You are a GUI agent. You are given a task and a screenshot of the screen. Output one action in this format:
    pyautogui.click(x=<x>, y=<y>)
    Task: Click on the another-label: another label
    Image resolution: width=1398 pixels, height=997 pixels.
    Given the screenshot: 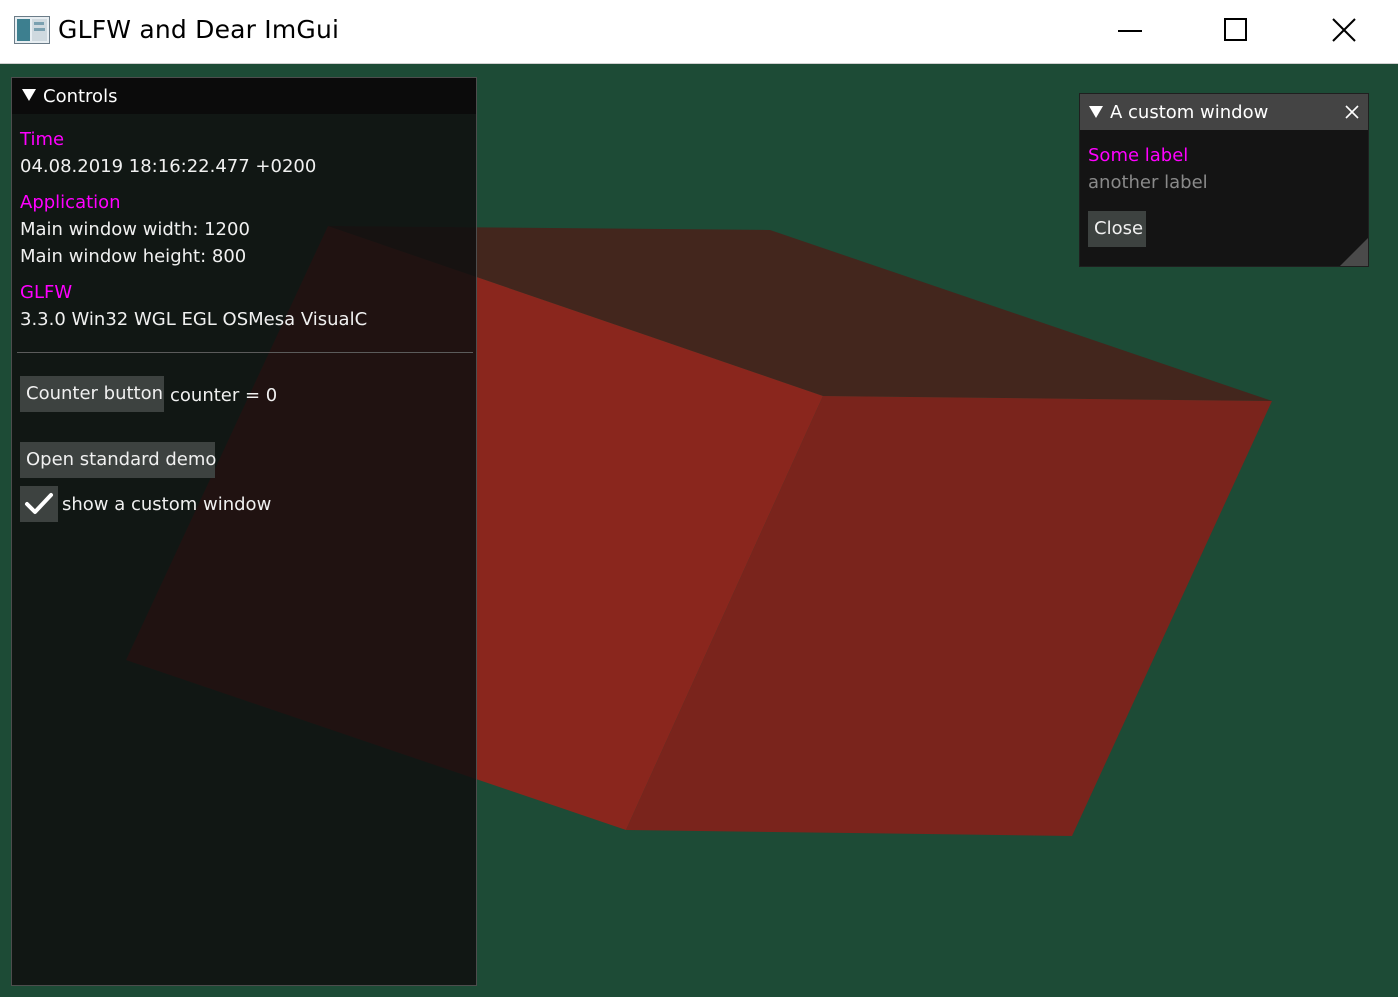 What is the action you would take?
    pyautogui.click(x=1148, y=182)
    